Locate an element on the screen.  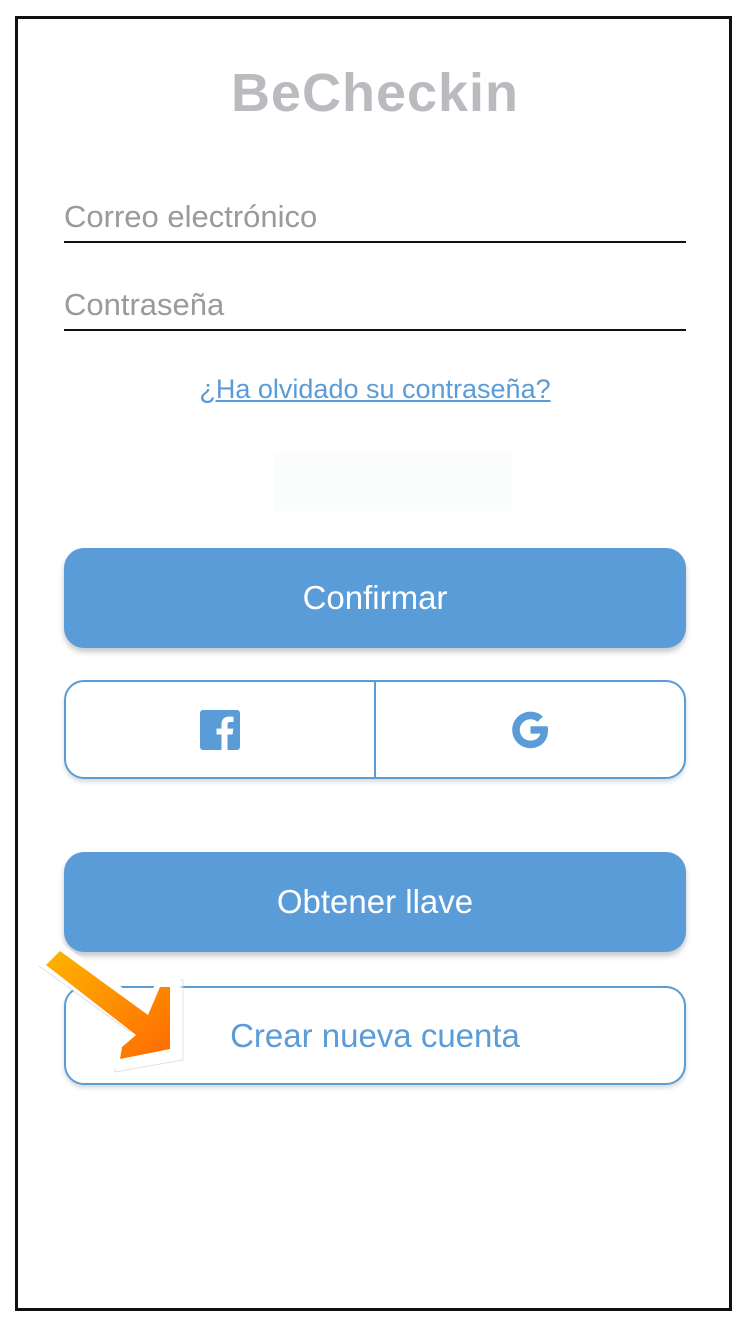
email-field-container is located at coordinates (375, 212).